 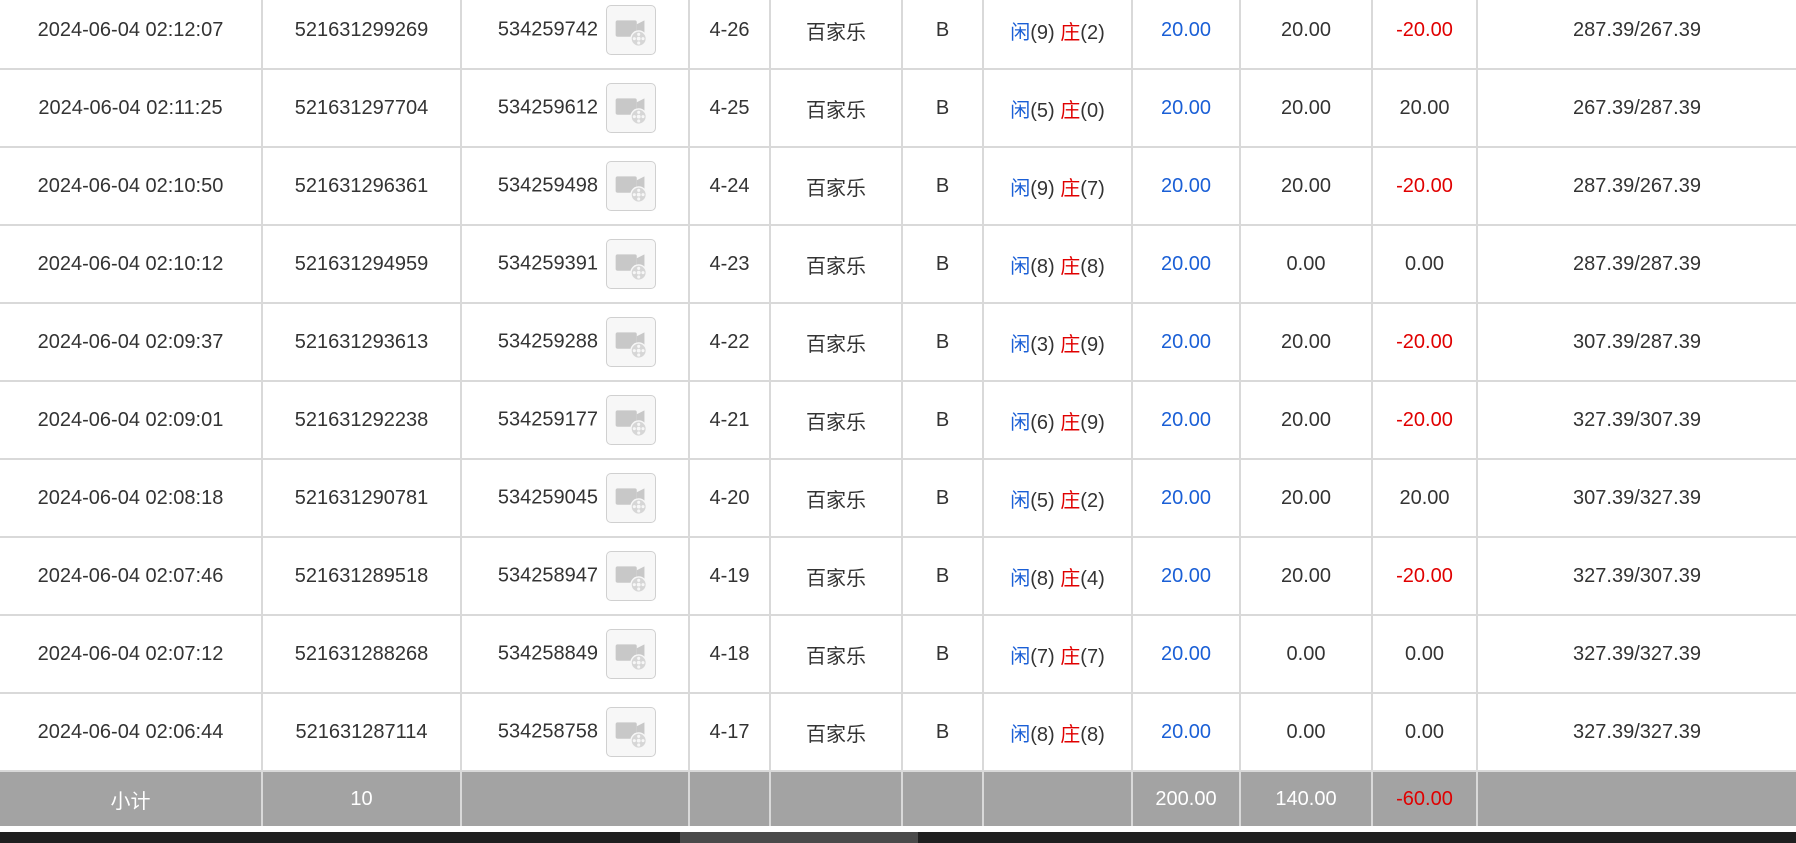 I want to click on game-id-text: 534259612, so click(x=547, y=107).